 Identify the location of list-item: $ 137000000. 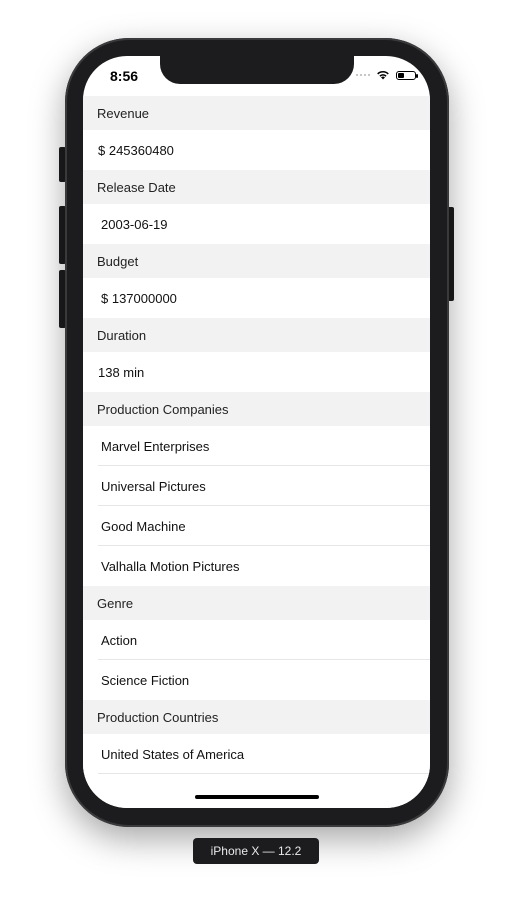
(256, 298).